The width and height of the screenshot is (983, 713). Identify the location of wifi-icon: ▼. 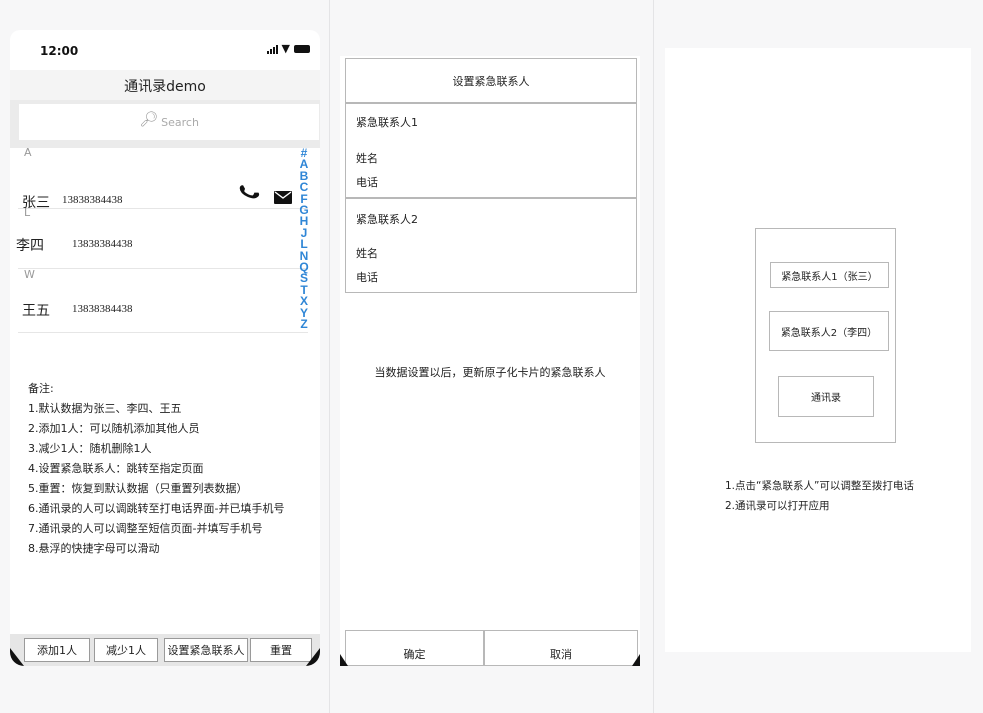
(285, 48).